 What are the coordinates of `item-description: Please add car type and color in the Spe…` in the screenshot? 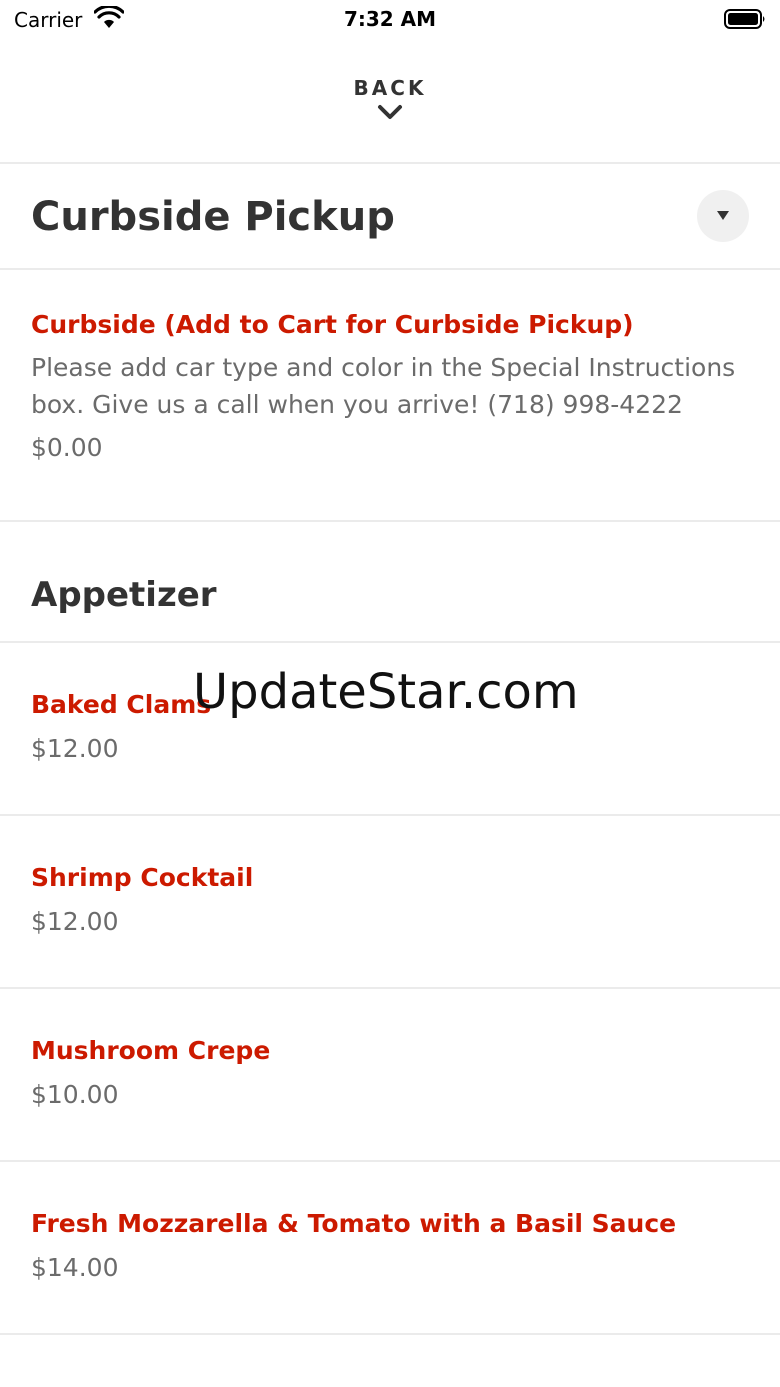 It's located at (383, 386).